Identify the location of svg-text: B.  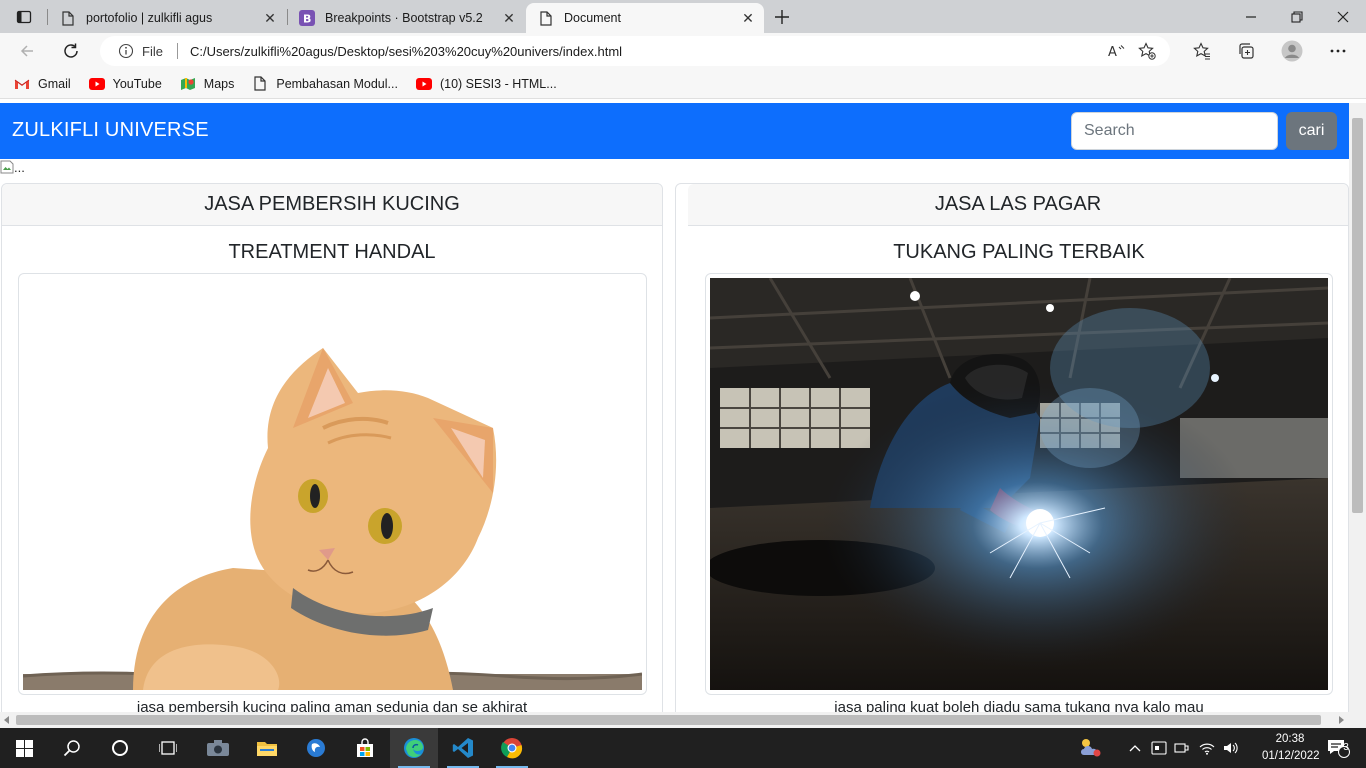
(307, 19).